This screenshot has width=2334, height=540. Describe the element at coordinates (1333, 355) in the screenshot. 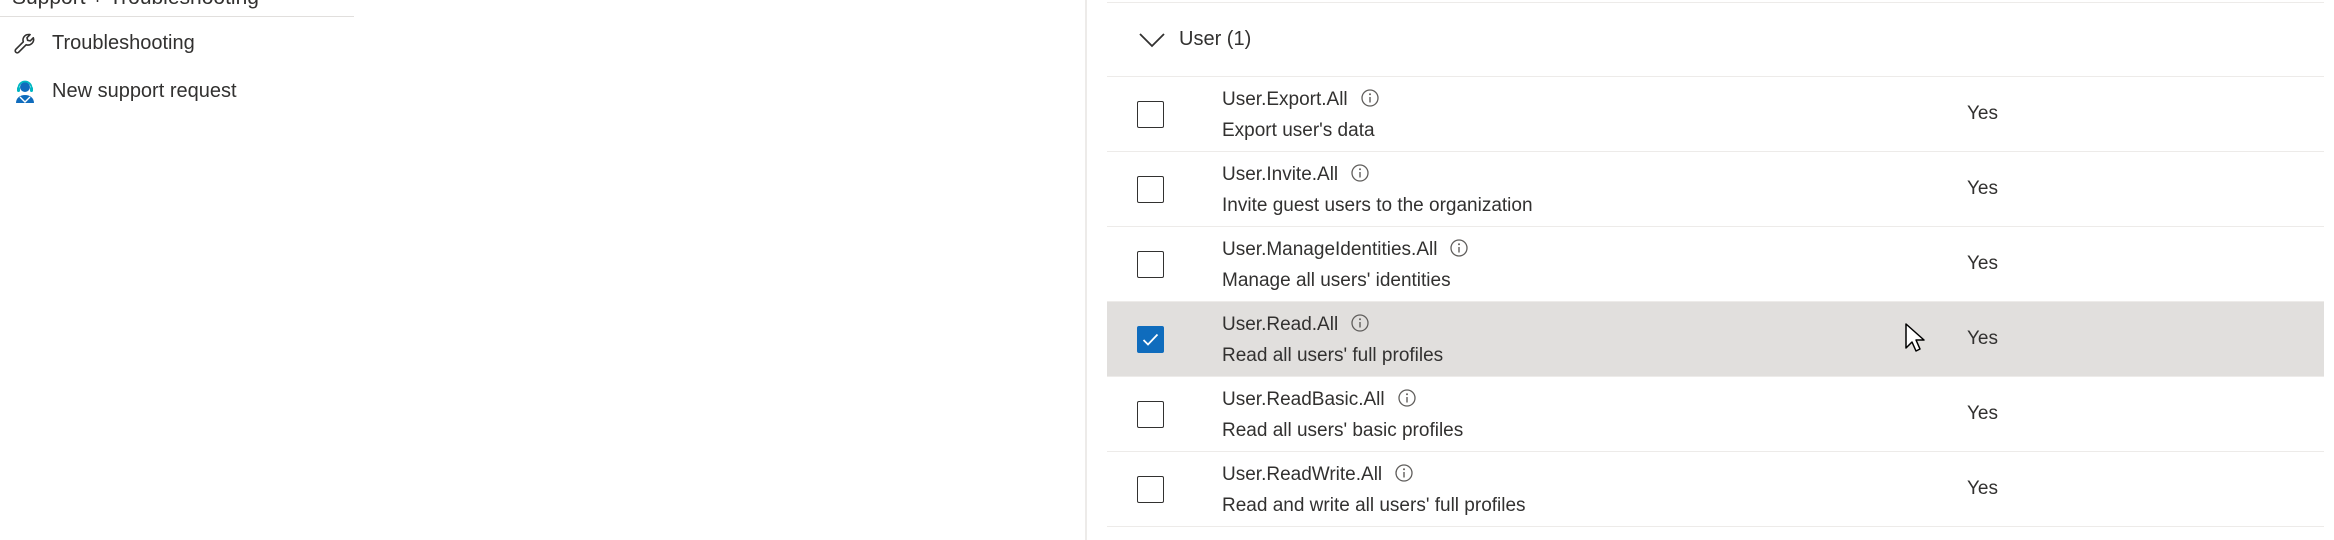

I see `permission-description: Read all users' full profiles` at that location.